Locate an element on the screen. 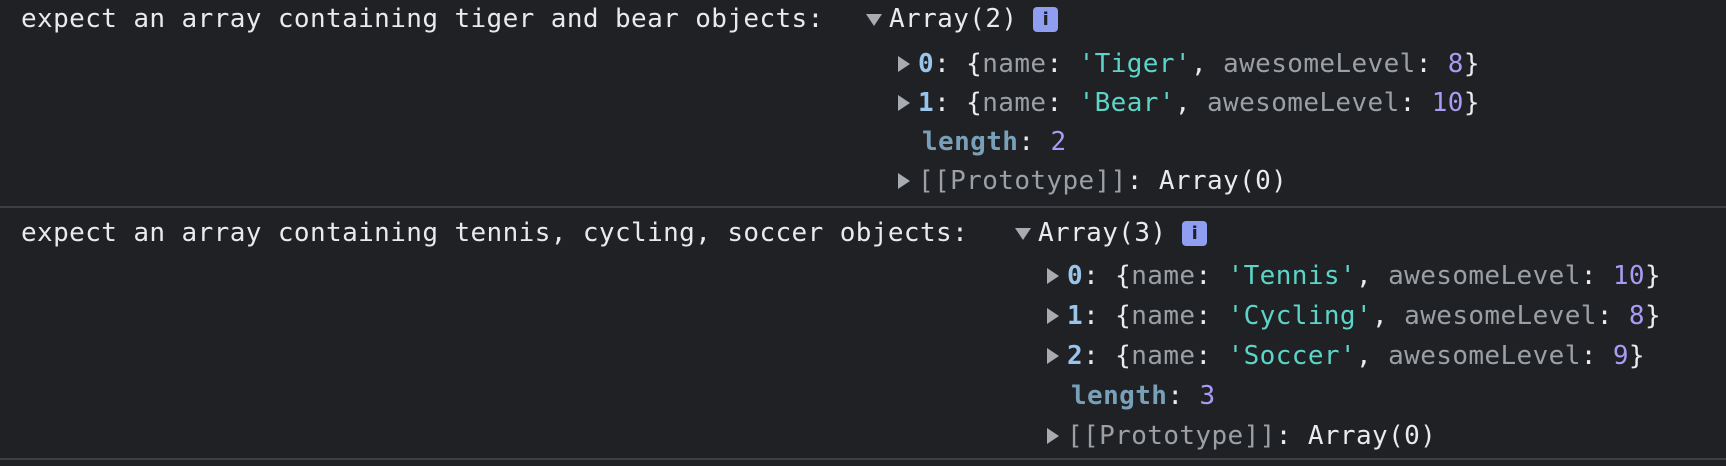 The image size is (1726, 466). array-item-row: 0: {name: 'Tennis', awesomeLevel: 10} is located at coordinates (1354, 276).